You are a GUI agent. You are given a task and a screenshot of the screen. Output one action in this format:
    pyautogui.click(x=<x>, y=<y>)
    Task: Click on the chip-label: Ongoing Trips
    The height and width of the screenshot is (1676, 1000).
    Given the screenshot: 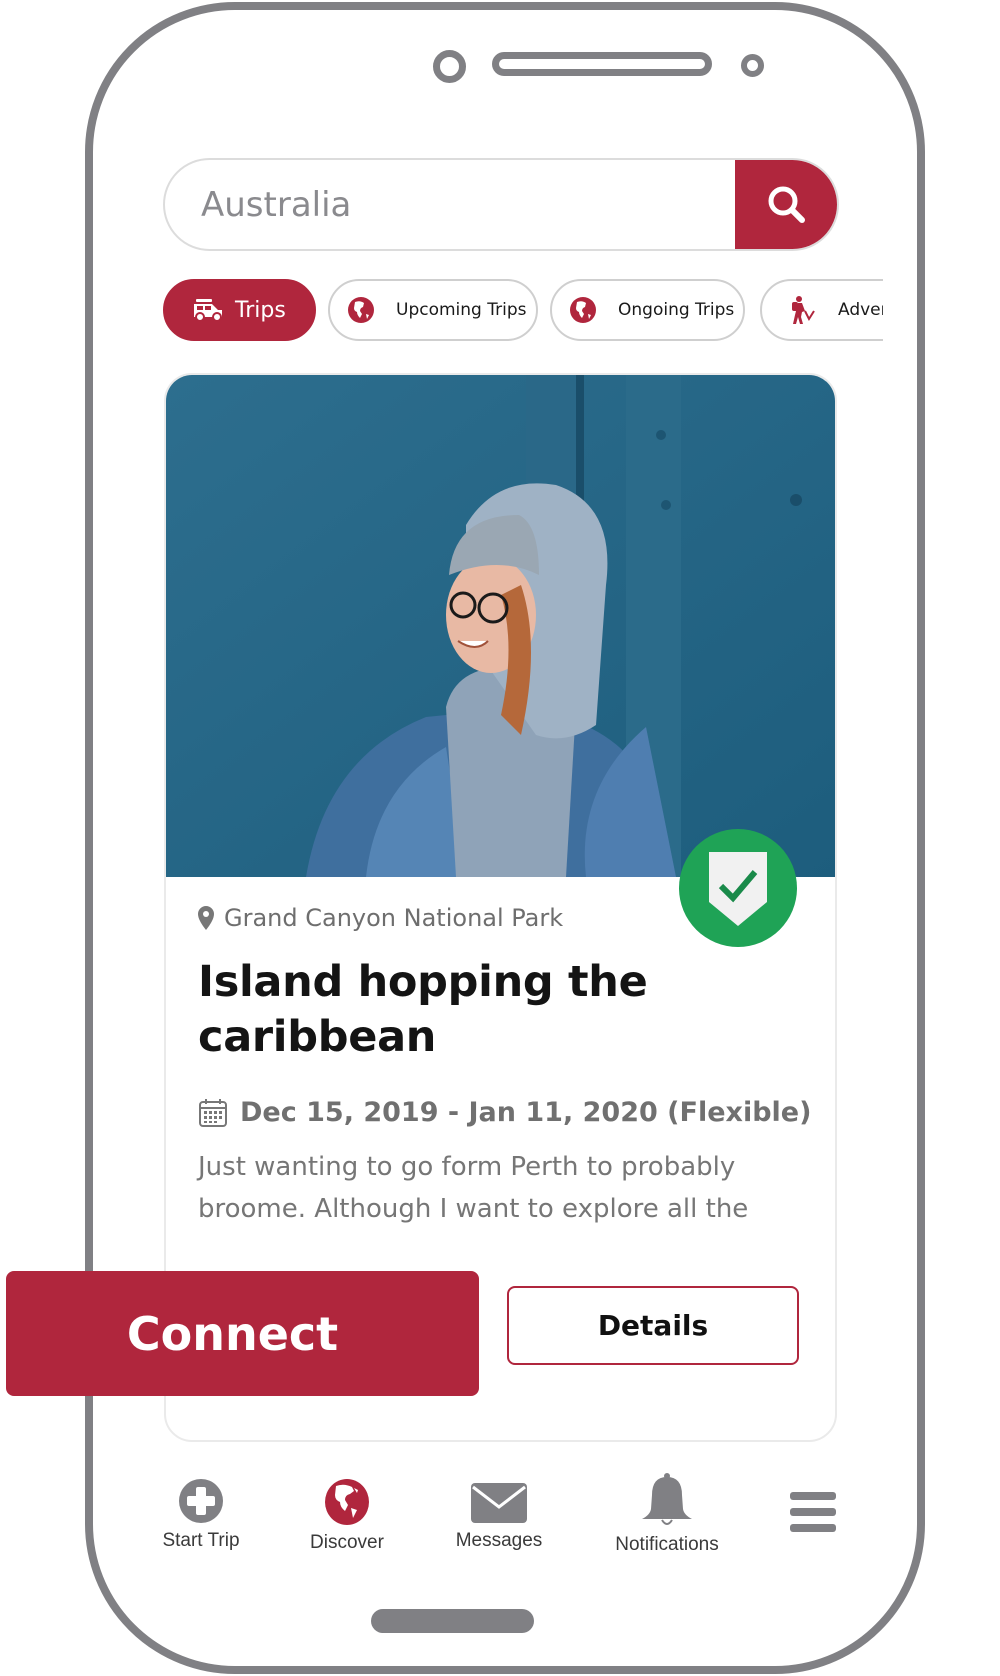 What is the action you would take?
    pyautogui.click(x=676, y=310)
    